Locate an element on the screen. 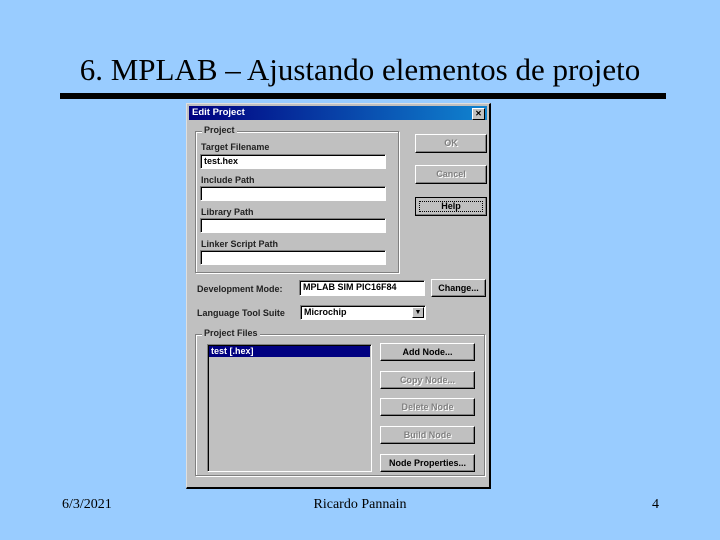 The image size is (720, 540). language-tool-suite-value: Microchip is located at coordinates (325, 312).